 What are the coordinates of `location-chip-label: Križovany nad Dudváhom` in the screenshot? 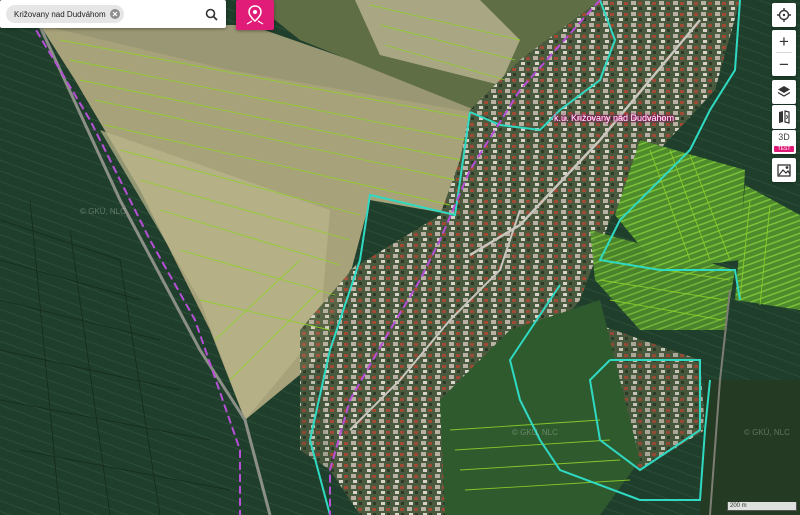 It's located at (60, 14).